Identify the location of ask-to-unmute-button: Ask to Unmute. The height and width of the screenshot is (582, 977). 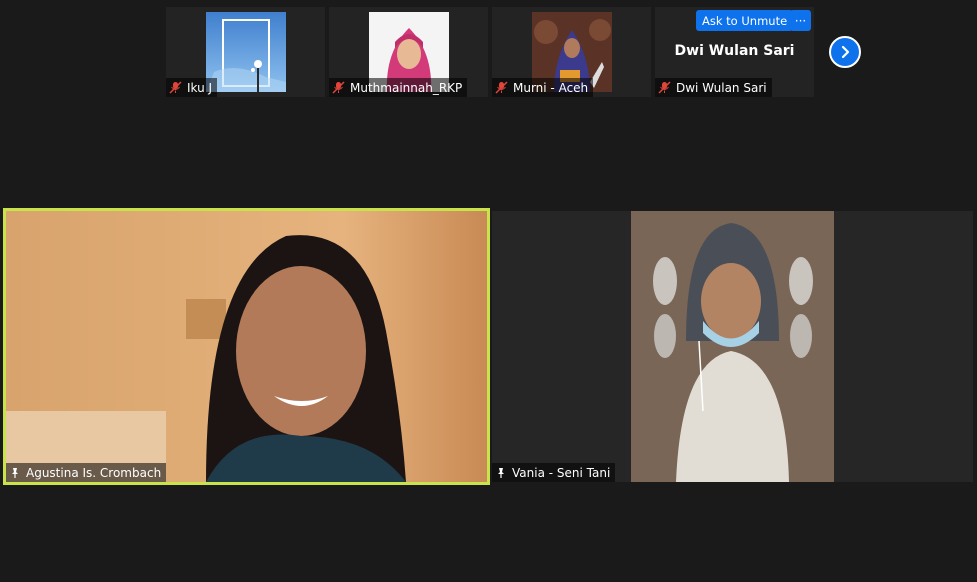
(745, 20).